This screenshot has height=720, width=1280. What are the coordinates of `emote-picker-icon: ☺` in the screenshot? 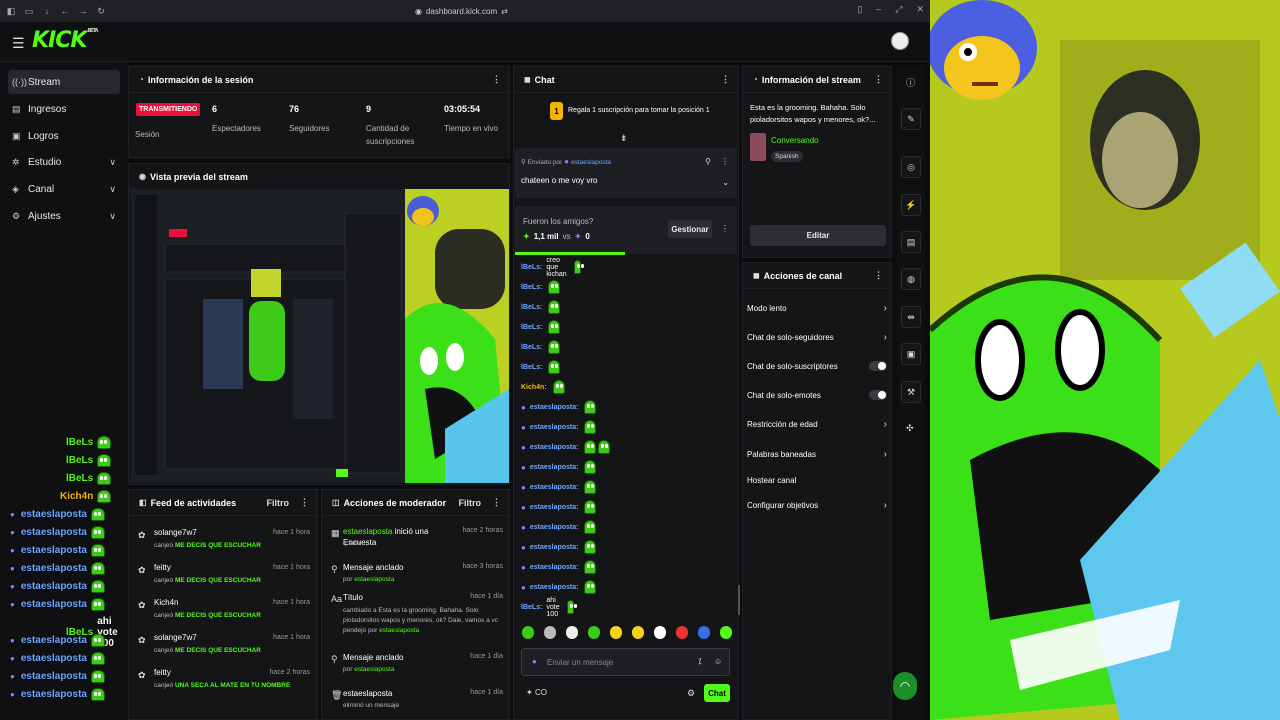 It's located at (718, 661).